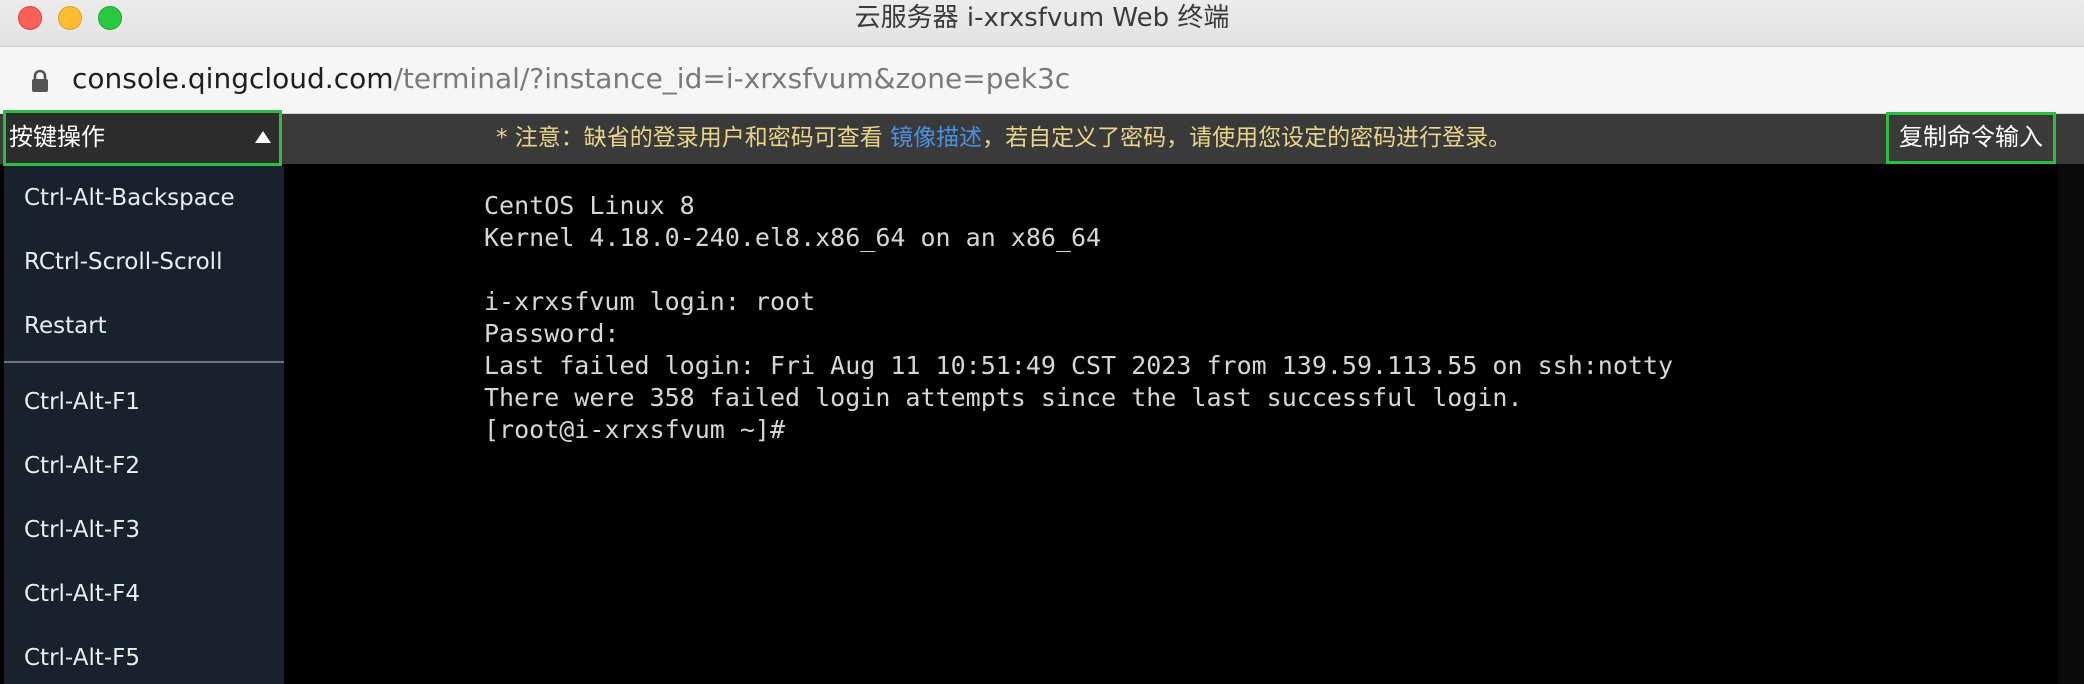  What do you see at coordinates (144, 198) in the screenshot?
I see `menu-item: Ctrl-Alt-Backspace` at bounding box center [144, 198].